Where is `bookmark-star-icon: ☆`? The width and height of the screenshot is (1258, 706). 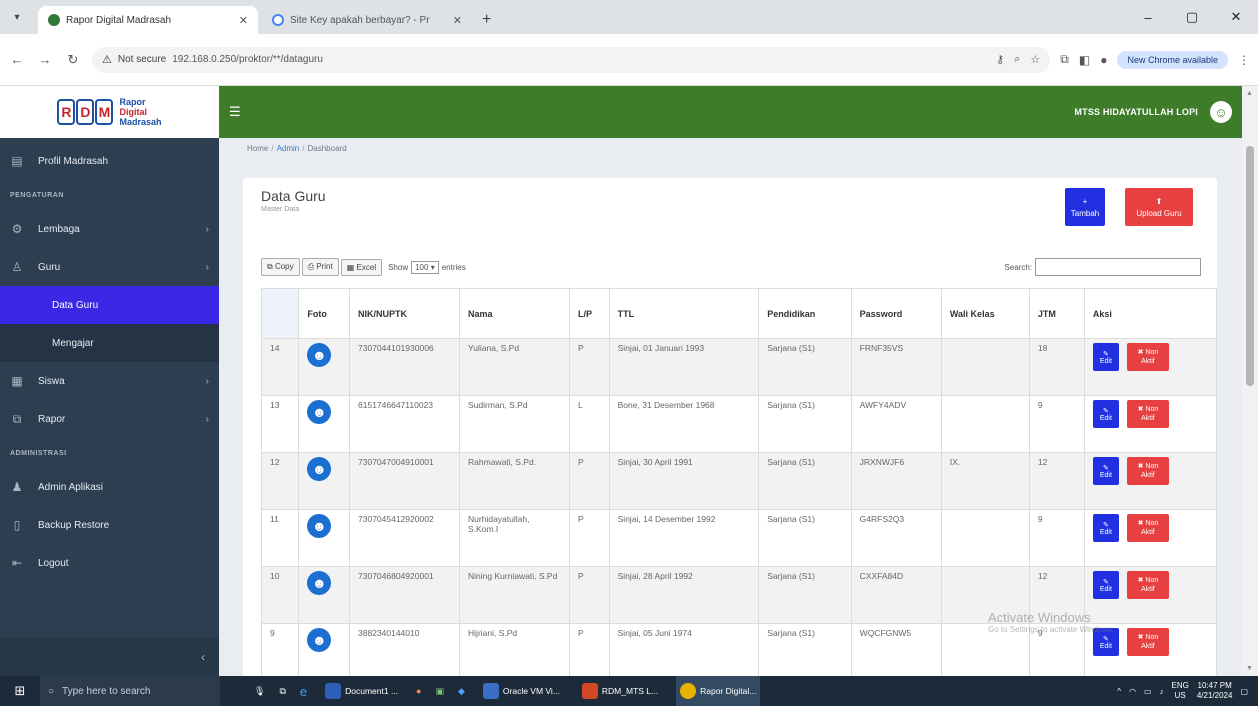 bookmark-star-icon: ☆ is located at coordinates (1035, 59).